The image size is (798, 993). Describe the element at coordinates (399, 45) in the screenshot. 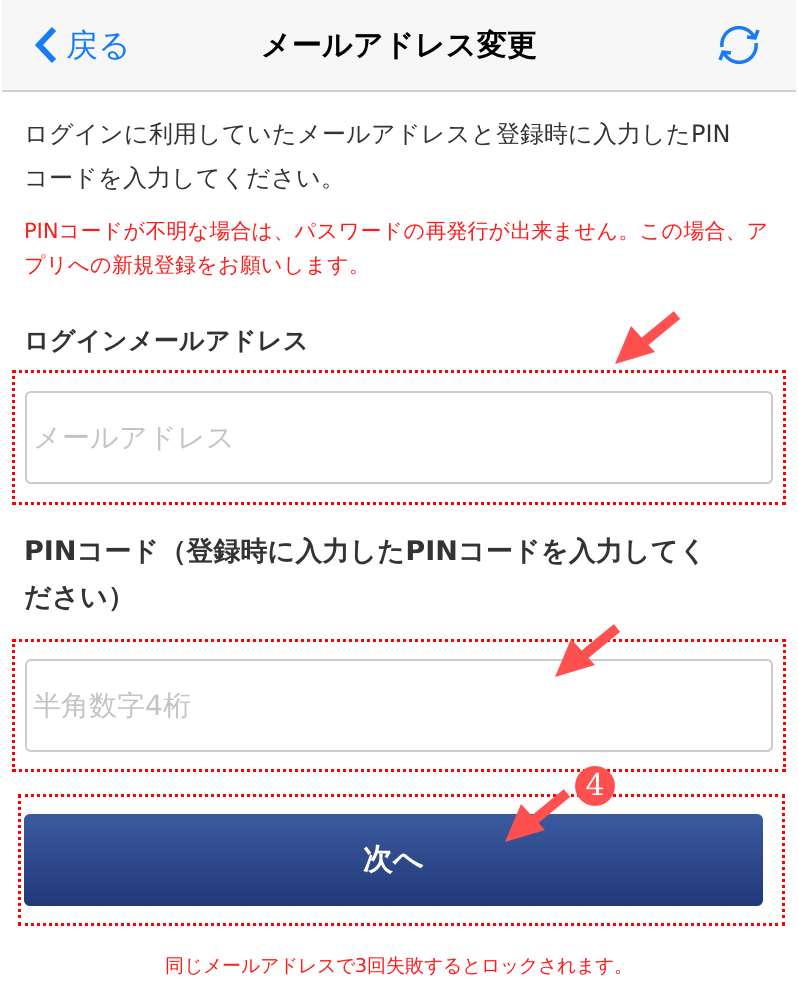

I see `screen-title: メールアドレス変更` at that location.